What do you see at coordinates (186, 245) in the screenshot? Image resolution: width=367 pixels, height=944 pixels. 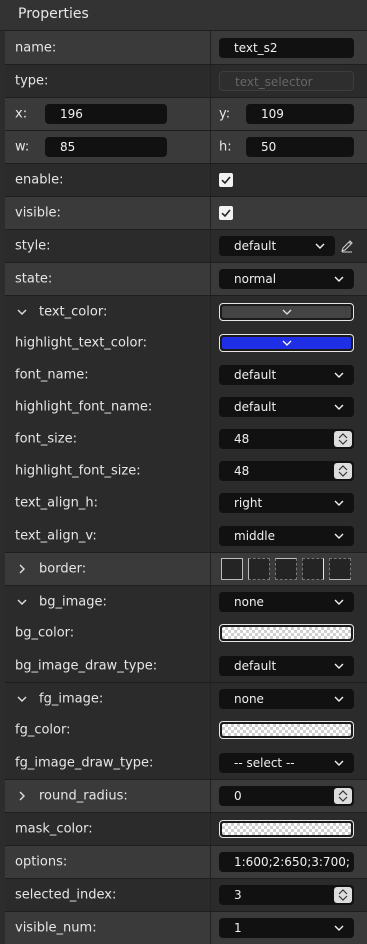 I see `prop-row-style: style: default` at bounding box center [186, 245].